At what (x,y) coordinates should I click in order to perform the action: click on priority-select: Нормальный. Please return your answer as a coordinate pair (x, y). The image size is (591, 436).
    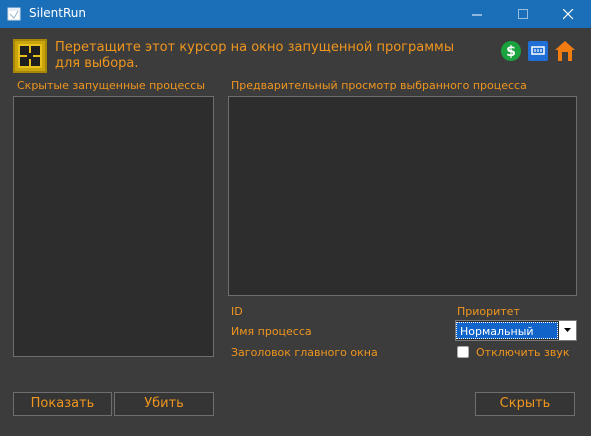
    Looking at the image, I should click on (516, 330).